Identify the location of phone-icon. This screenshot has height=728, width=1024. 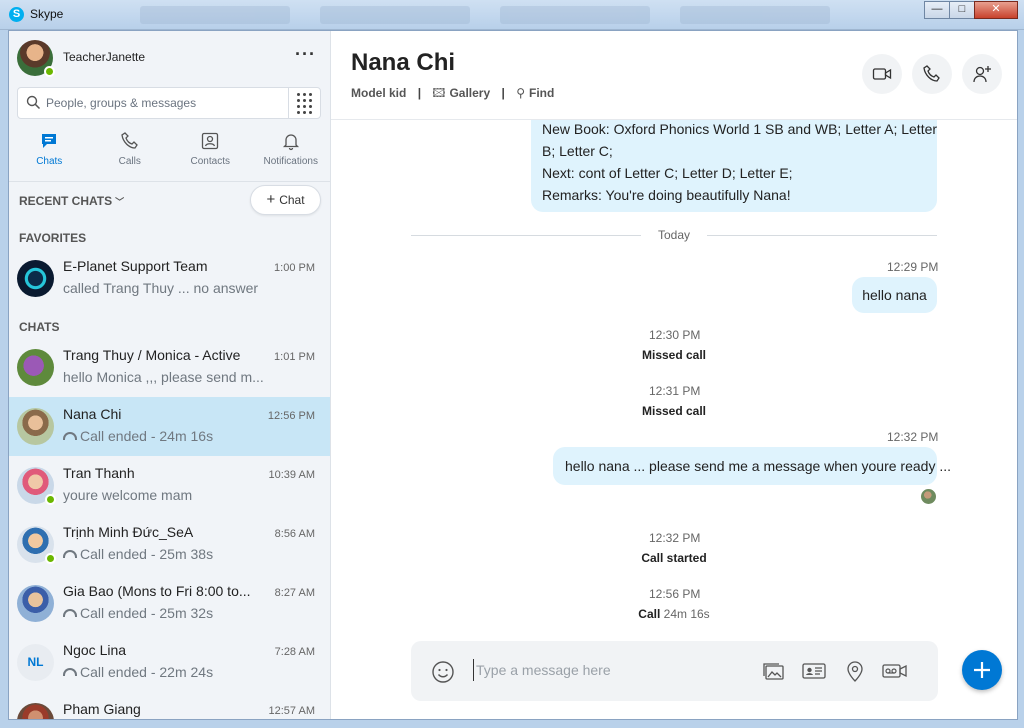
(931, 73).